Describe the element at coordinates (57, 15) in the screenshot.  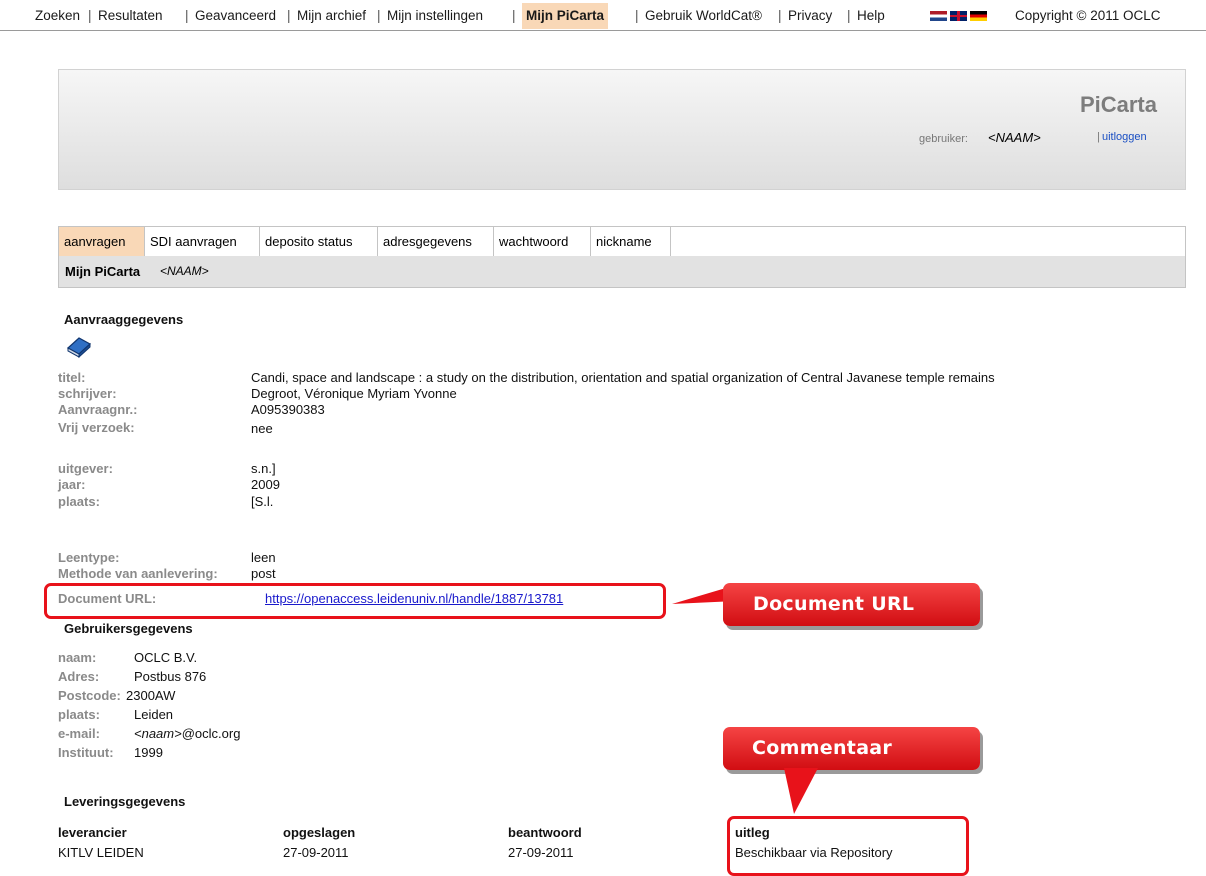
I see `nav-zoeken: Zoeken` at that location.